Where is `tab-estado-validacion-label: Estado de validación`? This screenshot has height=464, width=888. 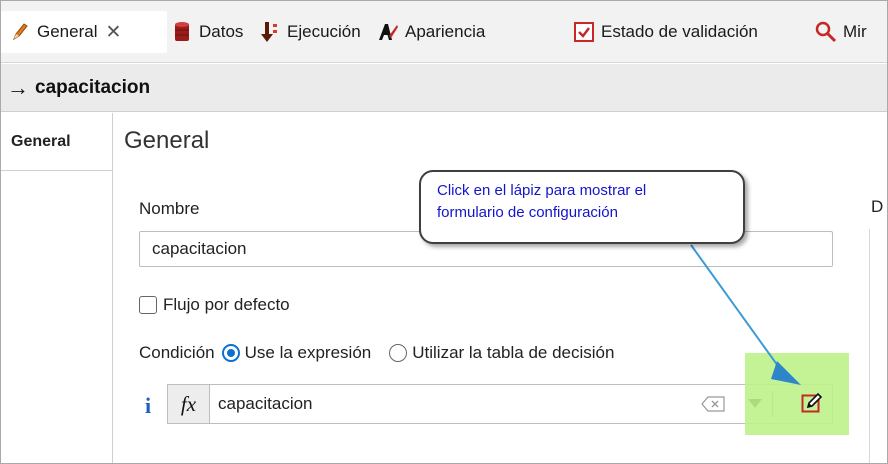 tab-estado-validacion-label: Estado de validación is located at coordinates (679, 31).